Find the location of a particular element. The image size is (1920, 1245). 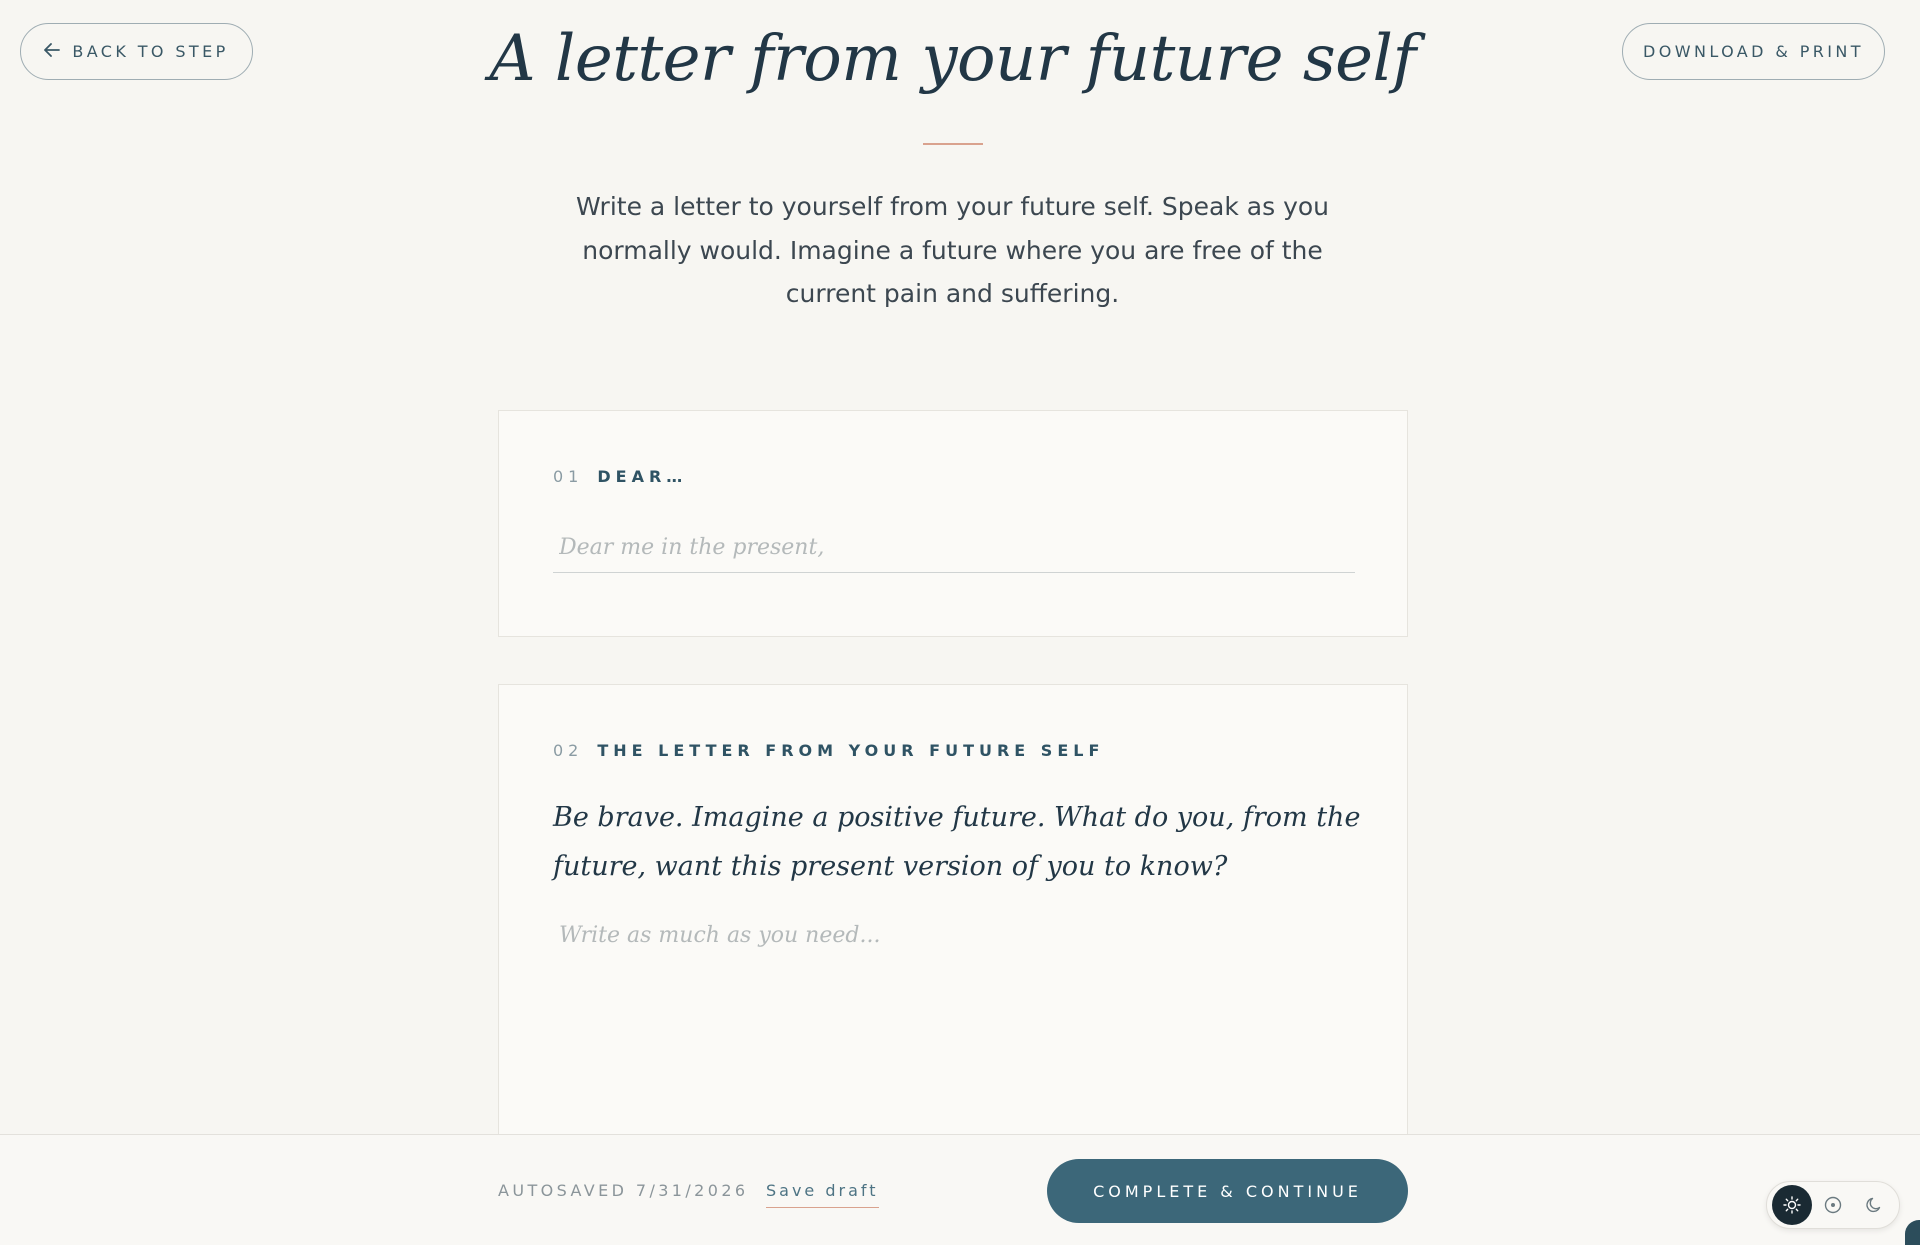

page-title: A letter from your future self is located at coordinates (952, 59).